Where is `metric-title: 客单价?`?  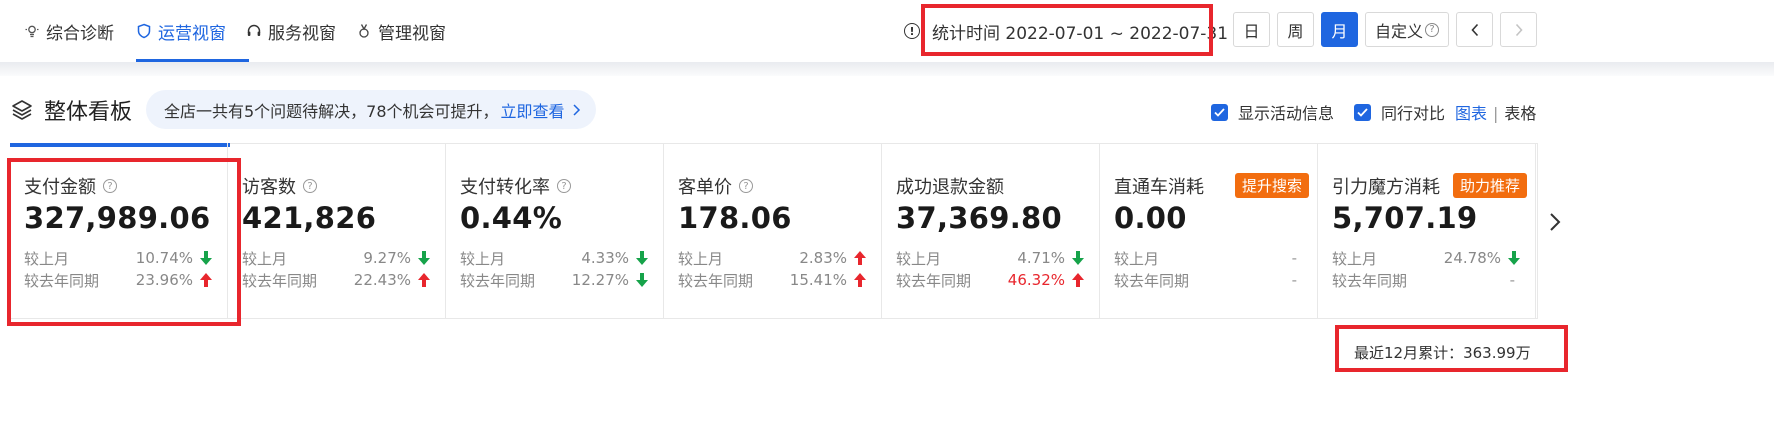
metric-title: 客单价? is located at coordinates (715, 186).